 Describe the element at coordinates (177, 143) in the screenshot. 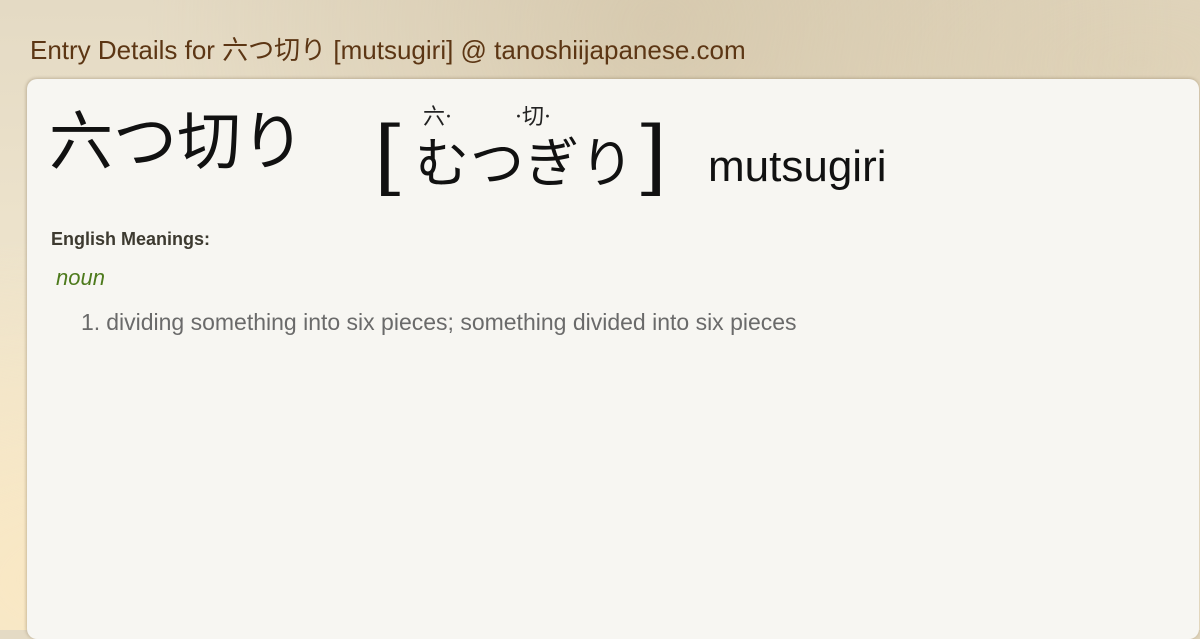

I see `entry-kanji: 六つ切り` at that location.